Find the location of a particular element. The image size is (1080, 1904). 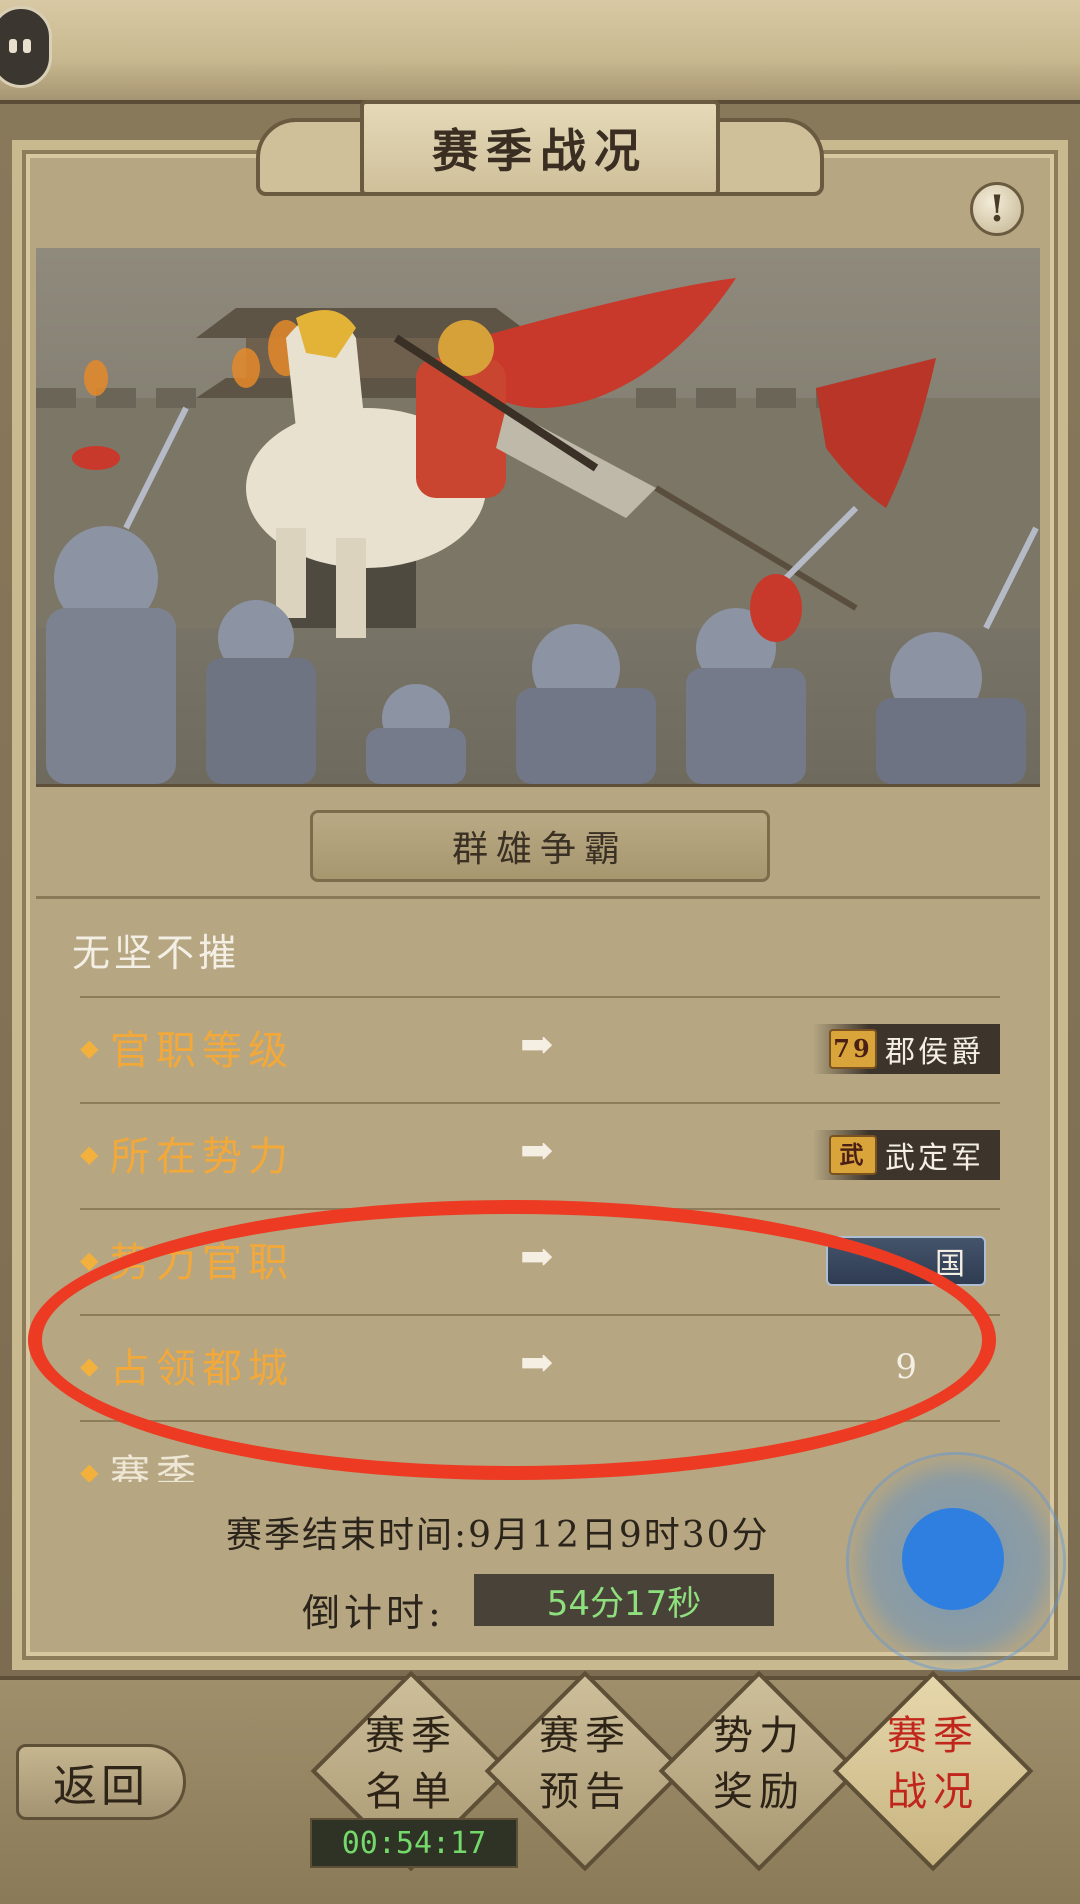

stat-value: 武 武定军 is located at coordinates (906, 1155).